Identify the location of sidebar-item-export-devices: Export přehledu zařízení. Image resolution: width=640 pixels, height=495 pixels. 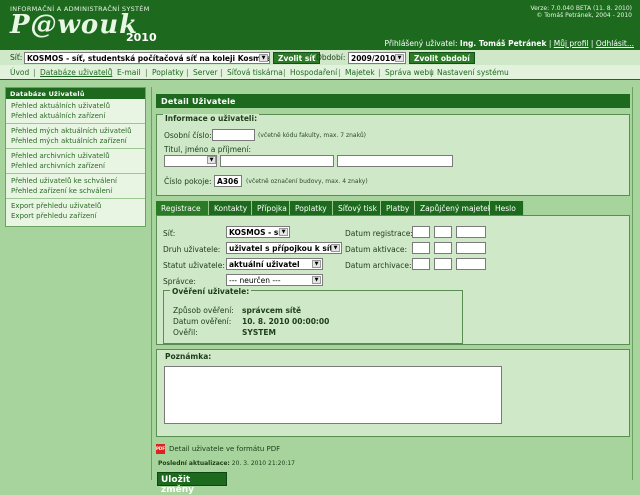
(75, 216).